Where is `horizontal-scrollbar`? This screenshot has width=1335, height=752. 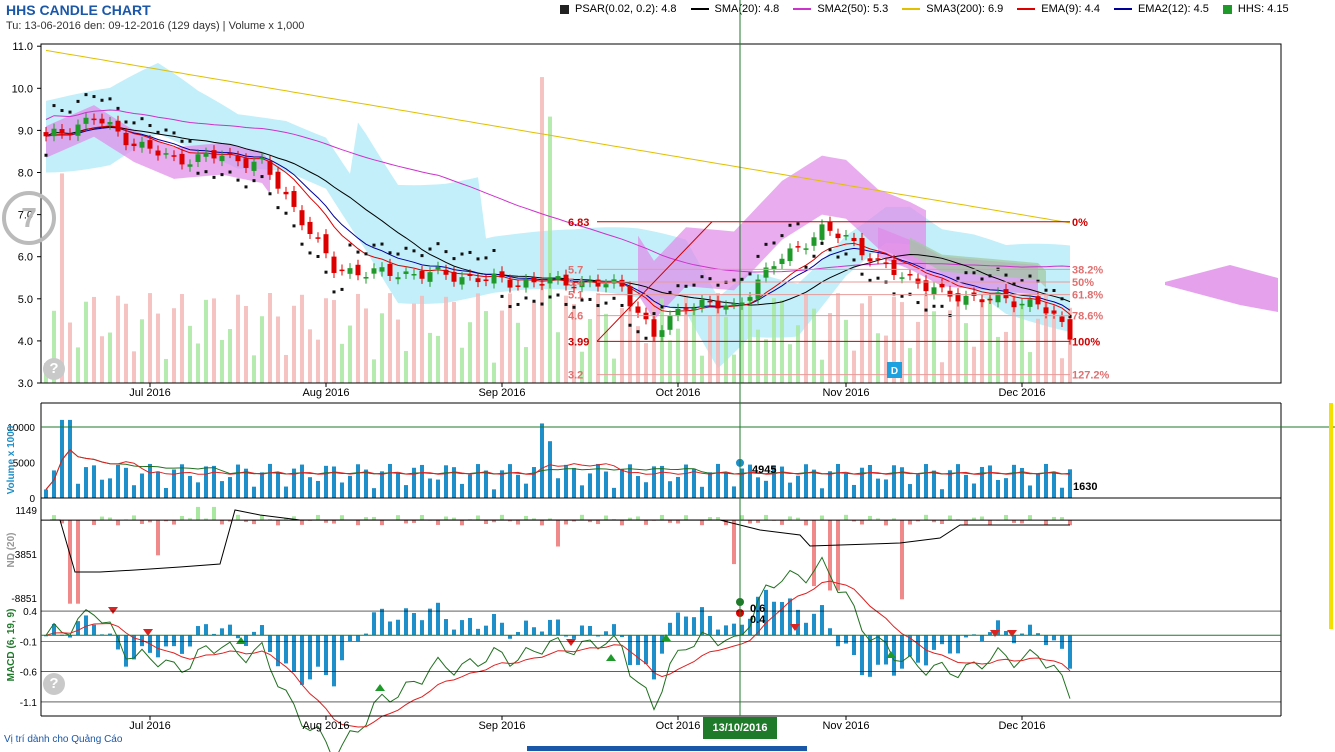 horizontal-scrollbar is located at coordinates (667, 748).